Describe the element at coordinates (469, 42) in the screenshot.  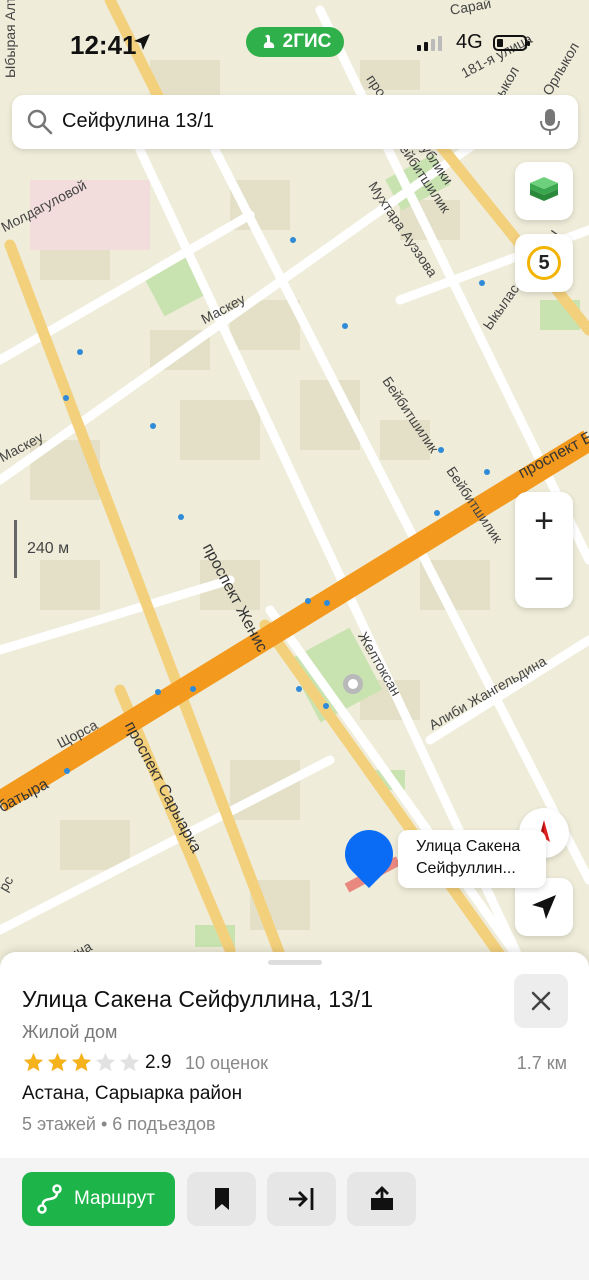
I see `network-type: 4G` at that location.